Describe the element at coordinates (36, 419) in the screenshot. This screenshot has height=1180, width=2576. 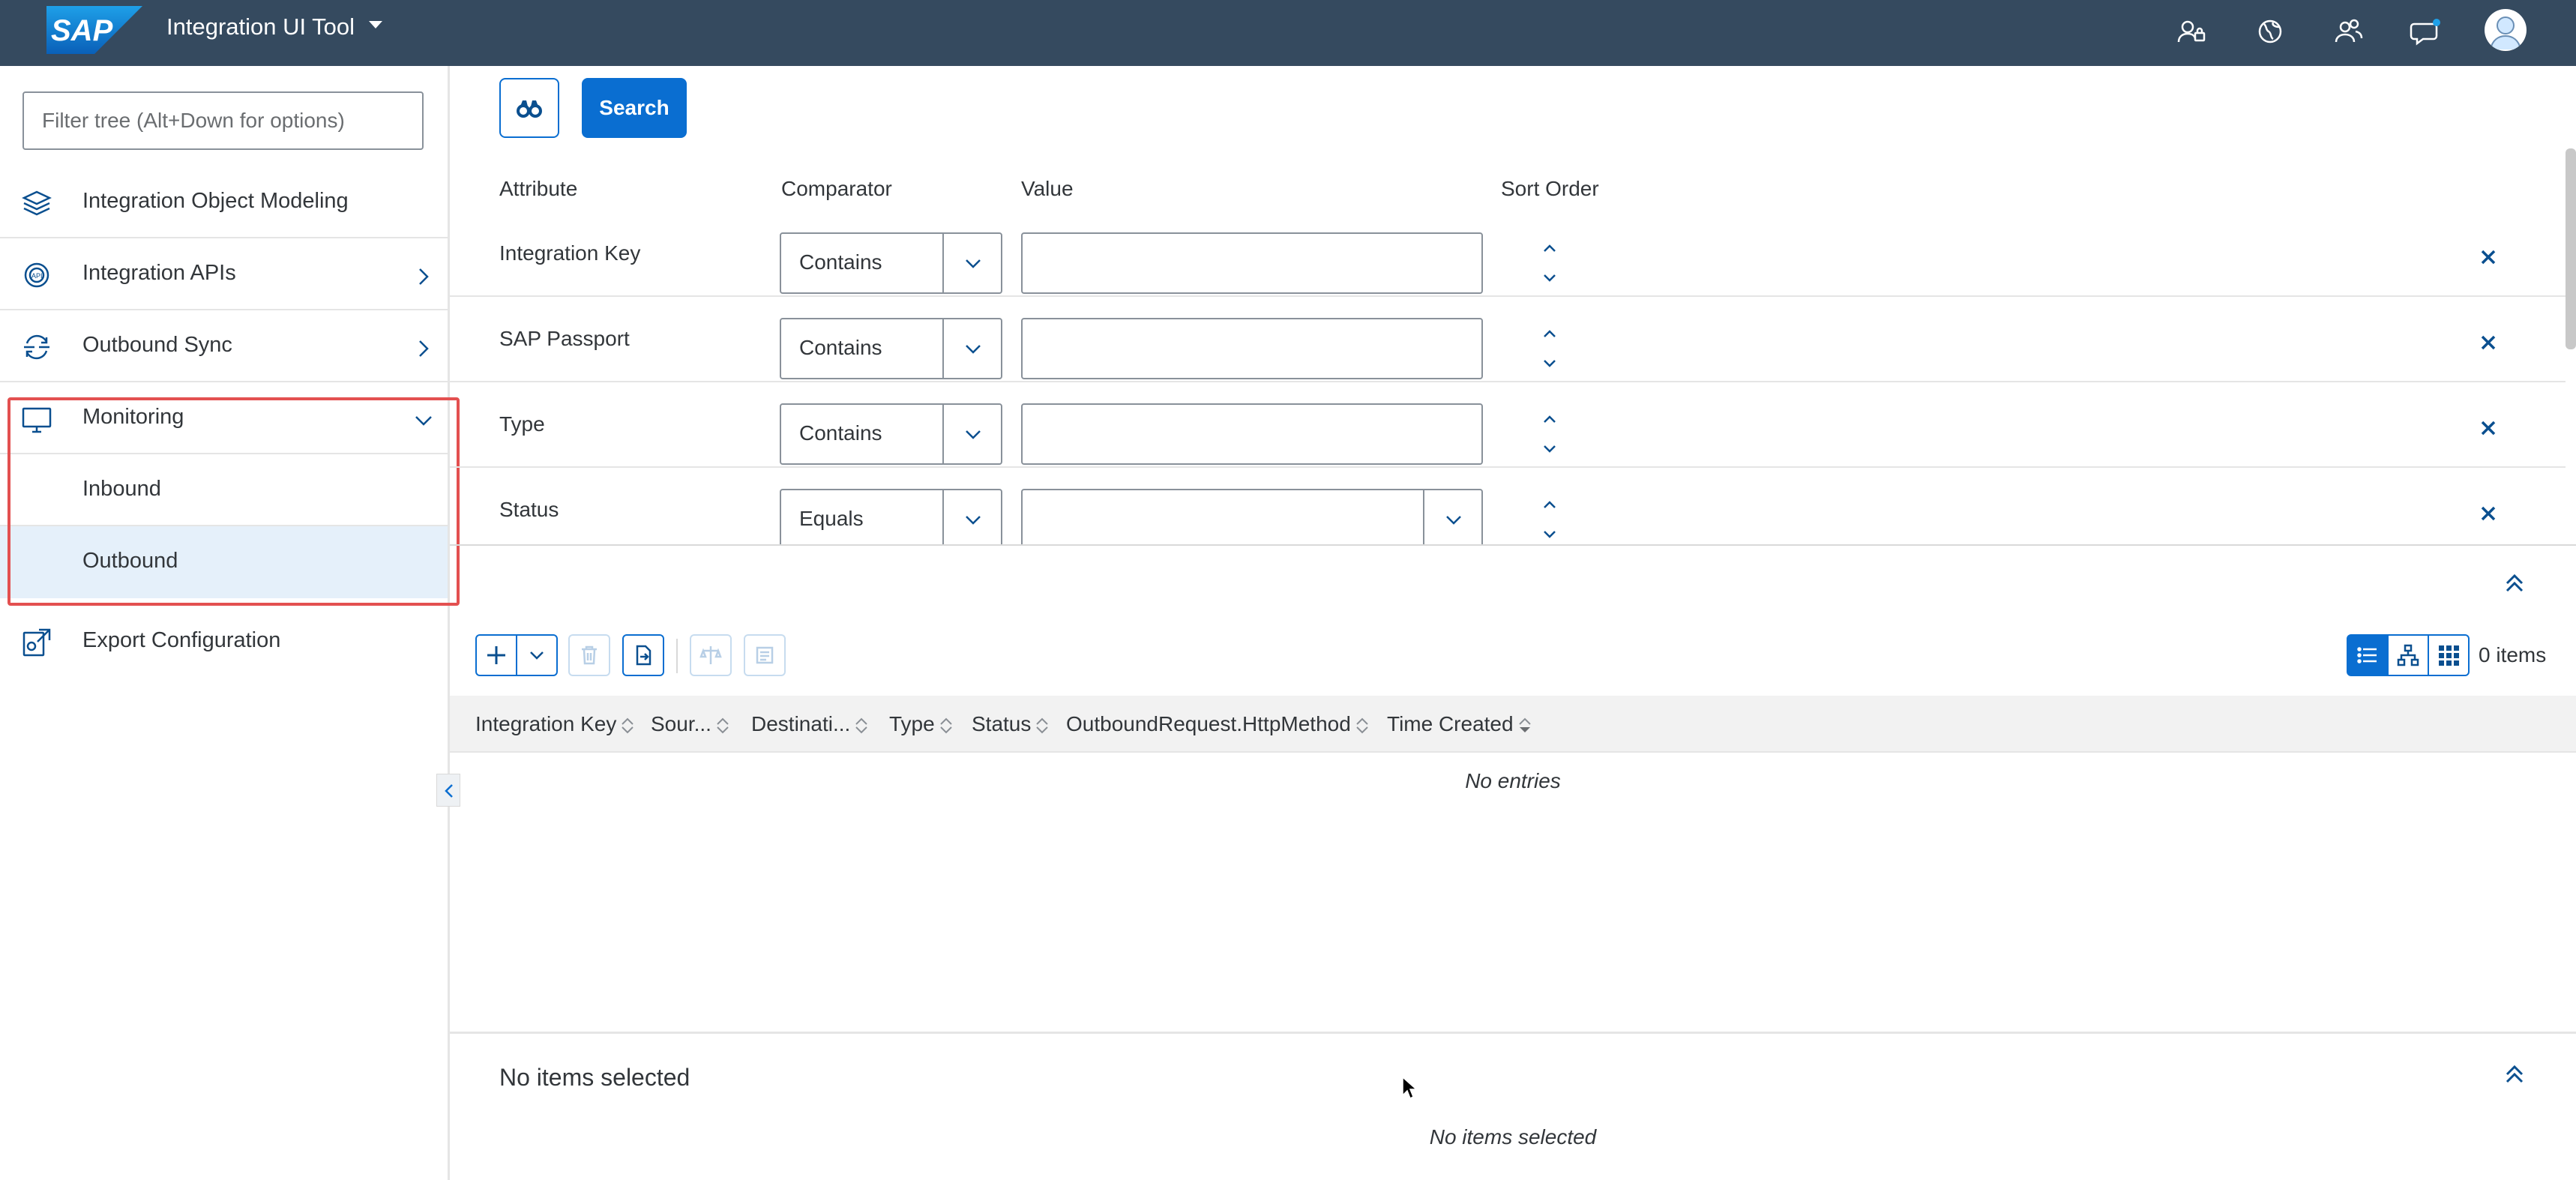
I see `monitor-icon` at that location.